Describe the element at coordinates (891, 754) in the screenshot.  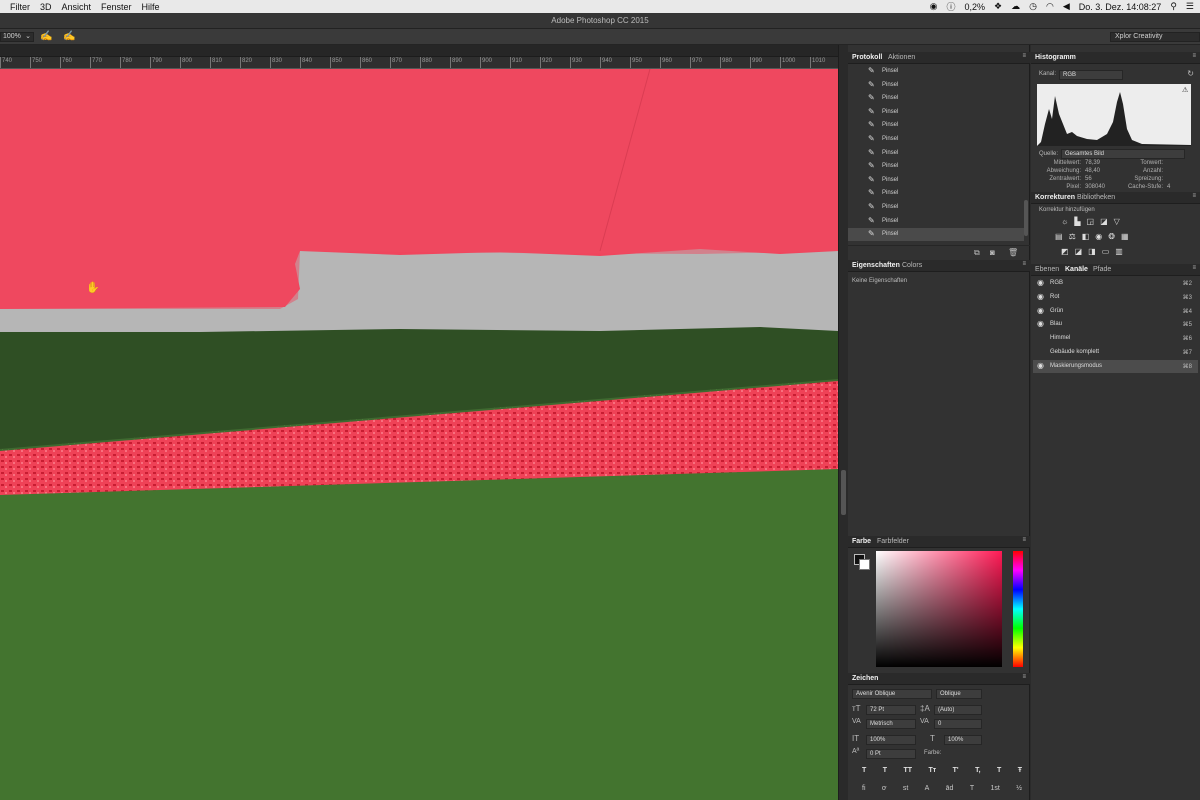
I see `baseline-field: 0 Pt` at that location.